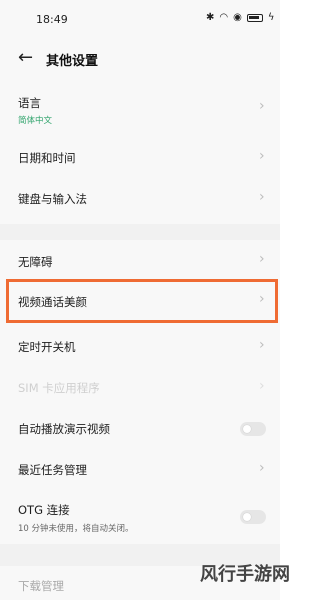 The width and height of the screenshot is (320, 600). I want to click on header: ← 其他设置, so click(140, 60).